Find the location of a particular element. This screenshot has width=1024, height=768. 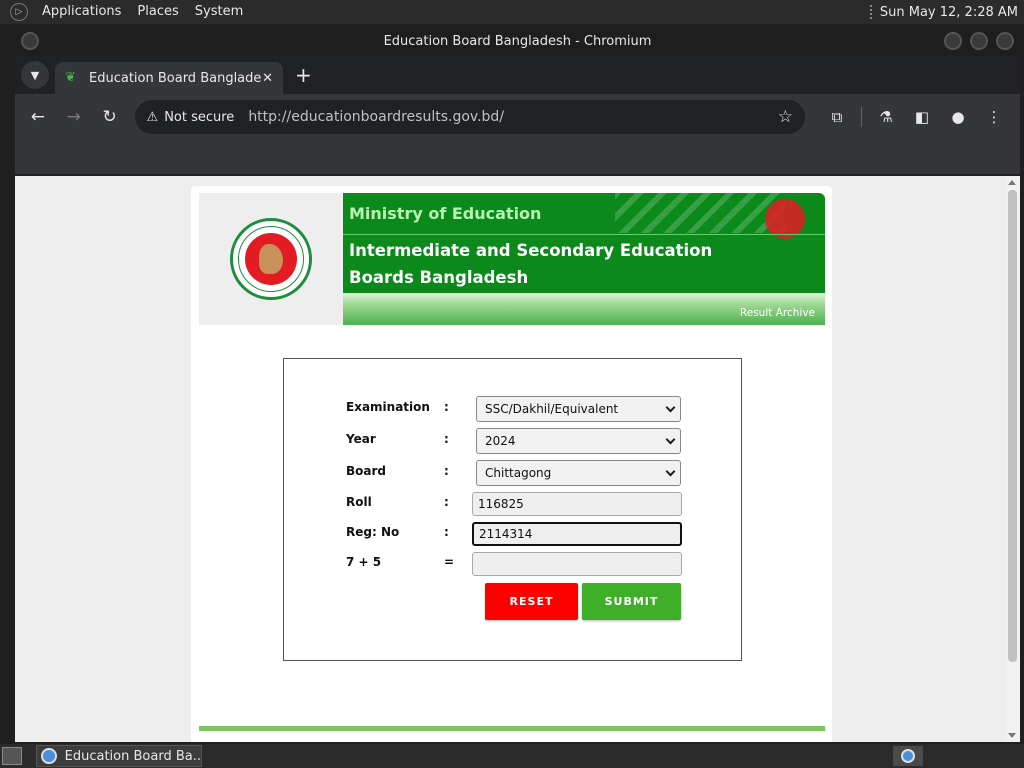

bookmark-star-icon: ☆ is located at coordinates (785, 117).